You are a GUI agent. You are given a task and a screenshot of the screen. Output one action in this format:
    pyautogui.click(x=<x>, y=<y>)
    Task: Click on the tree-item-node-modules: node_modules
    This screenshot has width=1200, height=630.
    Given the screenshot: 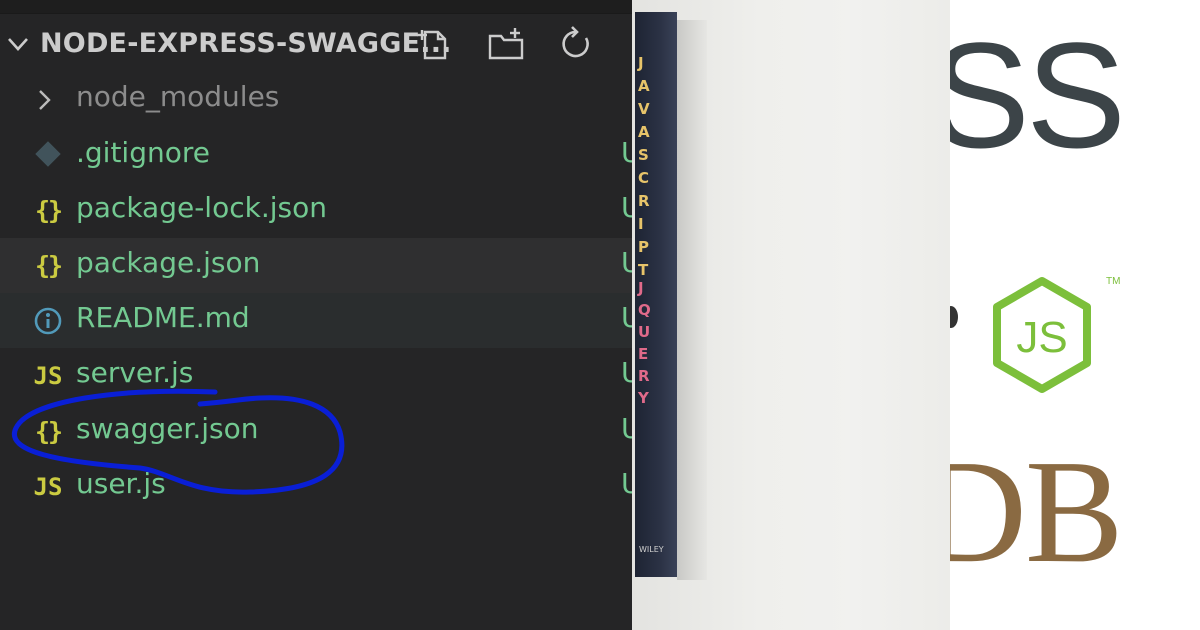 What is the action you would take?
    pyautogui.click(x=316, y=99)
    